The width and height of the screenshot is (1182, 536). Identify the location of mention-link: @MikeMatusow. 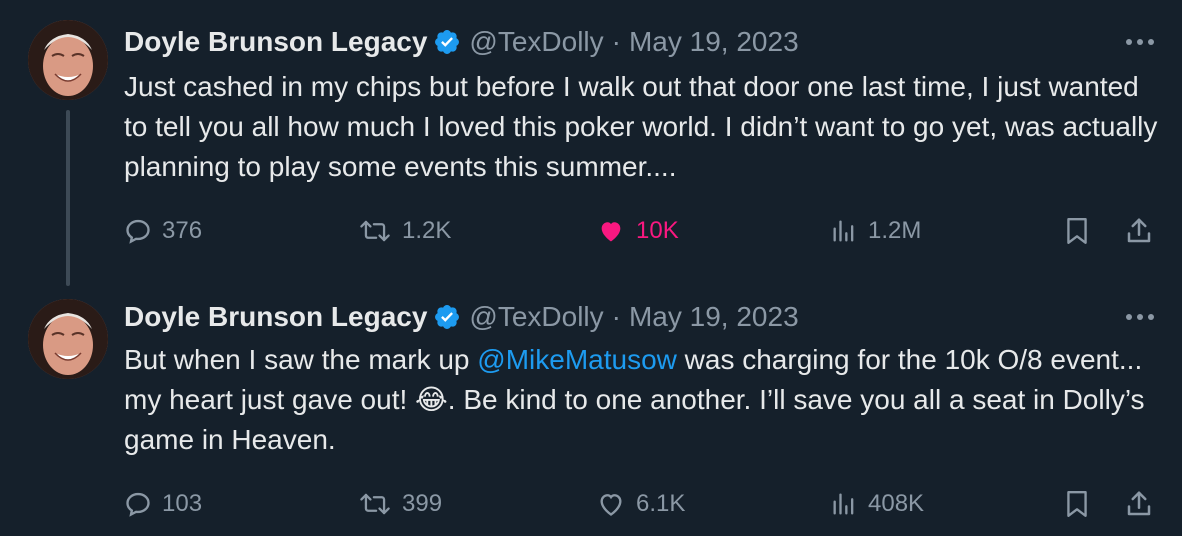
(577, 359).